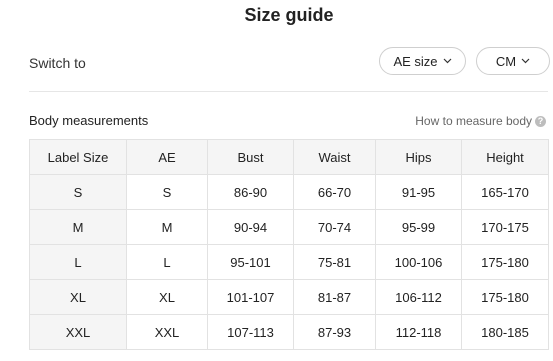 The height and width of the screenshot is (361, 553). I want to click on table-cell: 101-107, so click(250, 297).